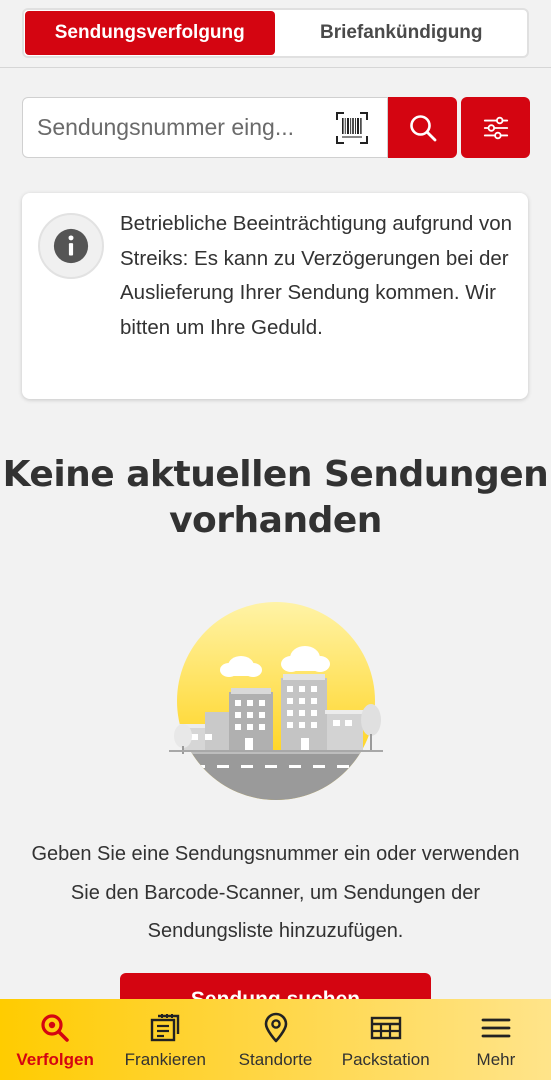 The width and height of the screenshot is (551, 1080). Describe the element at coordinates (496, 1028) in the screenshot. I see `menu-icon` at that location.